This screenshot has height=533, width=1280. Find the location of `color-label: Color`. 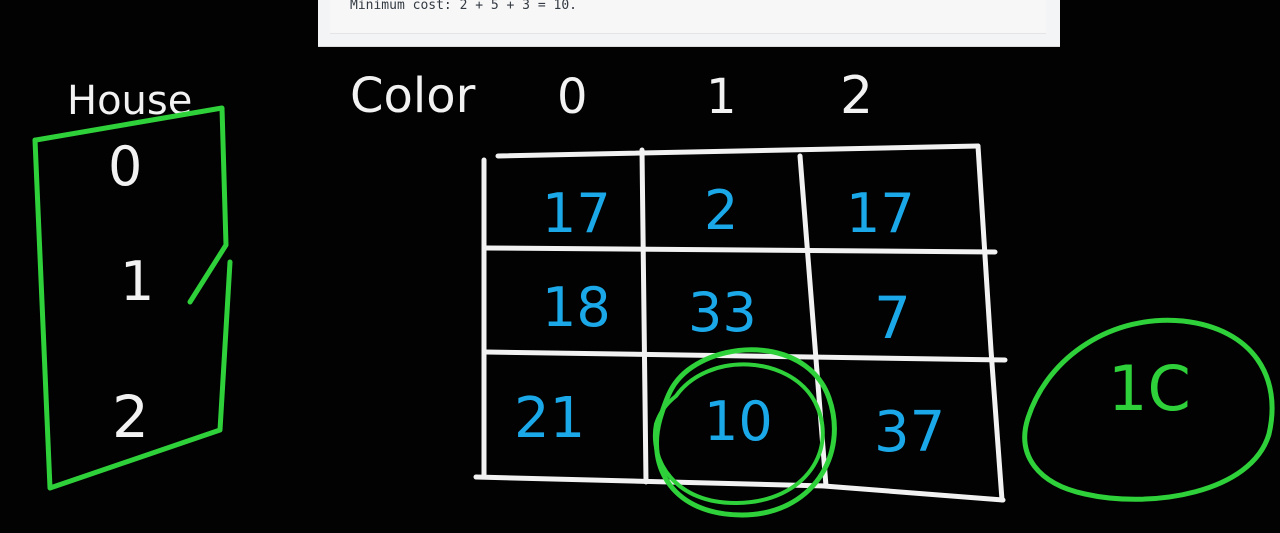

color-label: Color is located at coordinates (413, 96).